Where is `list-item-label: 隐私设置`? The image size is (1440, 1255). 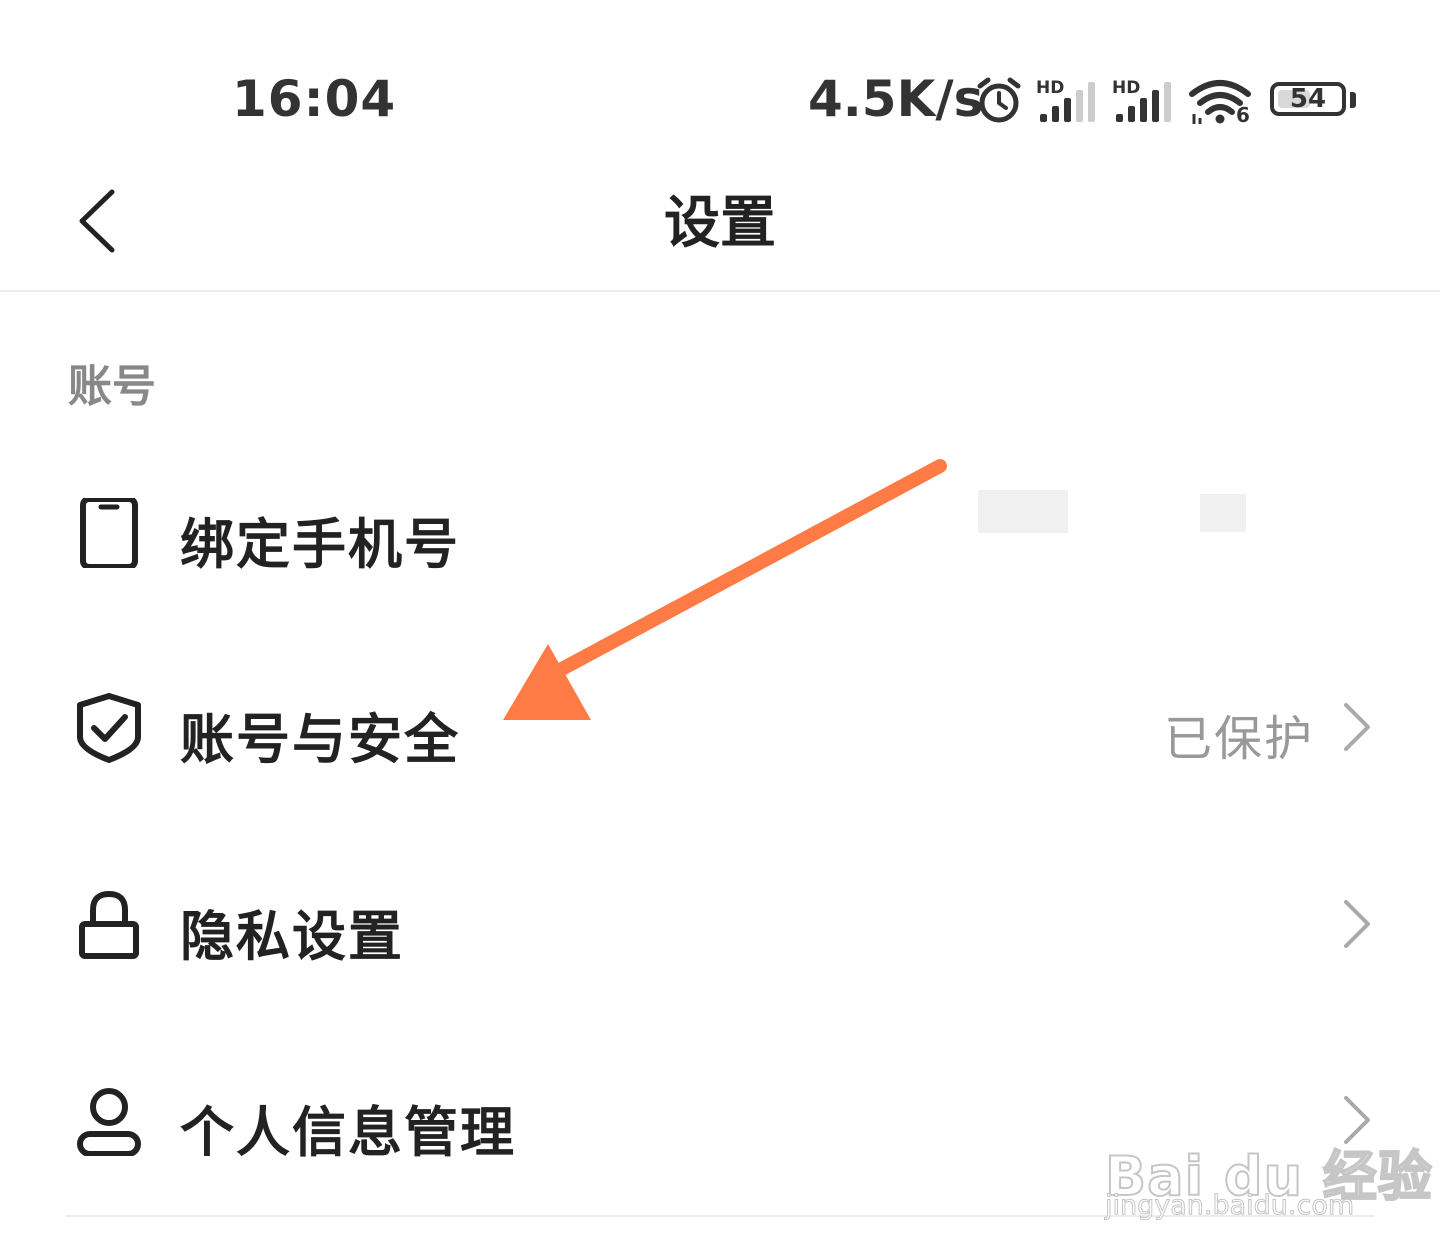
list-item-label: 隐私设置 is located at coordinates (292, 936).